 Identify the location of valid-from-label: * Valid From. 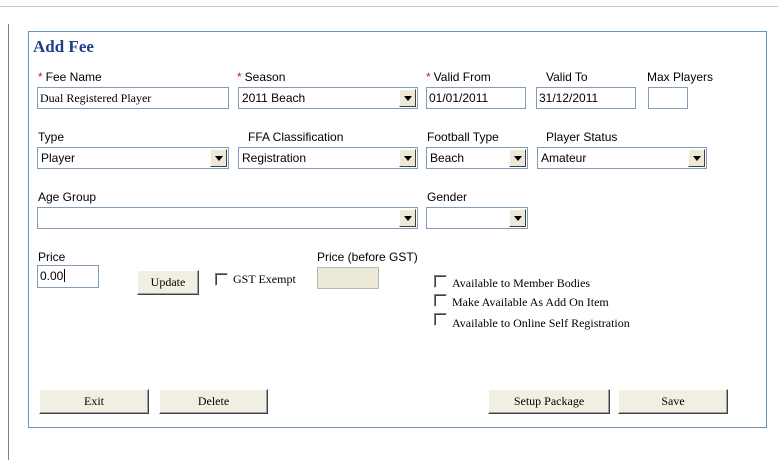
(458, 77).